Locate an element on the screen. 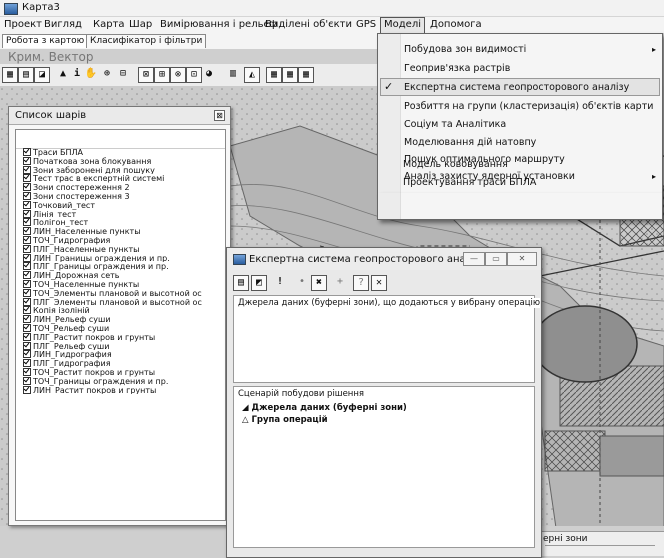 The height and width of the screenshot is (558, 664). layers-icon: ◭ is located at coordinates (252, 75).